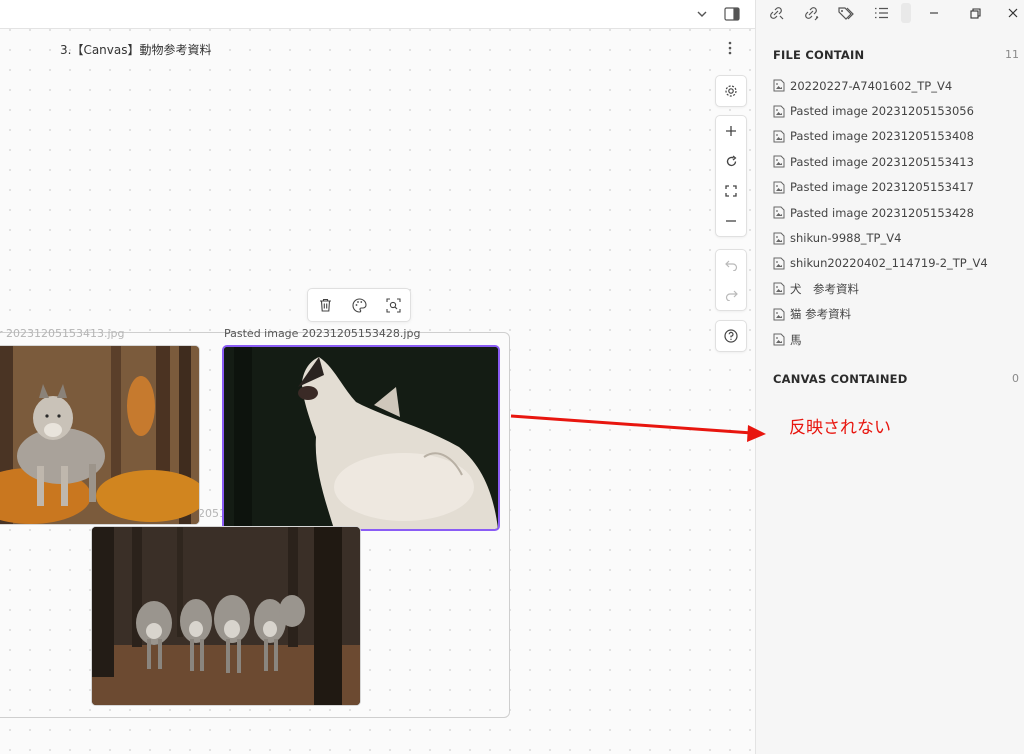 The image size is (1024, 754). I want to click on wolf-howling-image, so click(361, 438).